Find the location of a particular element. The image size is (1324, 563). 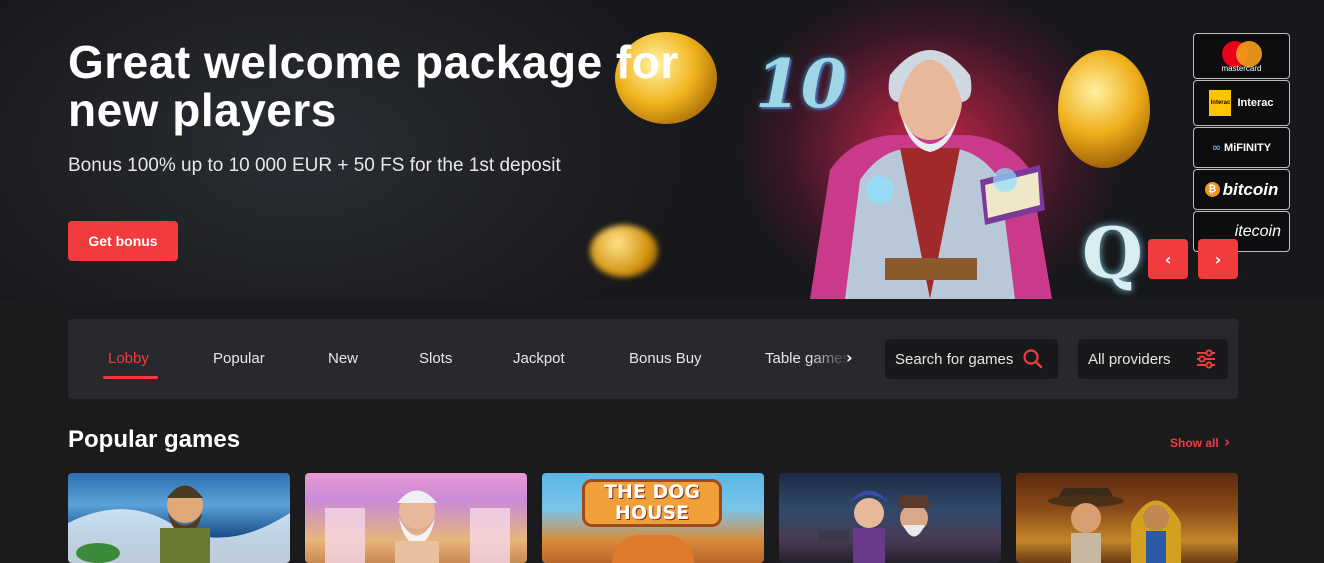

game-card-the-dog-house: THE DOG HOUSE is located at coordinates (653, 518).